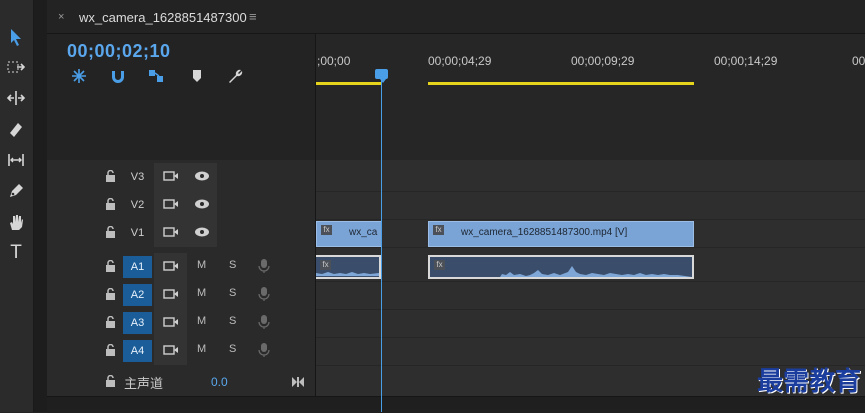 The image size is (865, 413). Describe the element at coordinates (298, 382) in the screenshot. I see `go-to-end-icon` at that location.